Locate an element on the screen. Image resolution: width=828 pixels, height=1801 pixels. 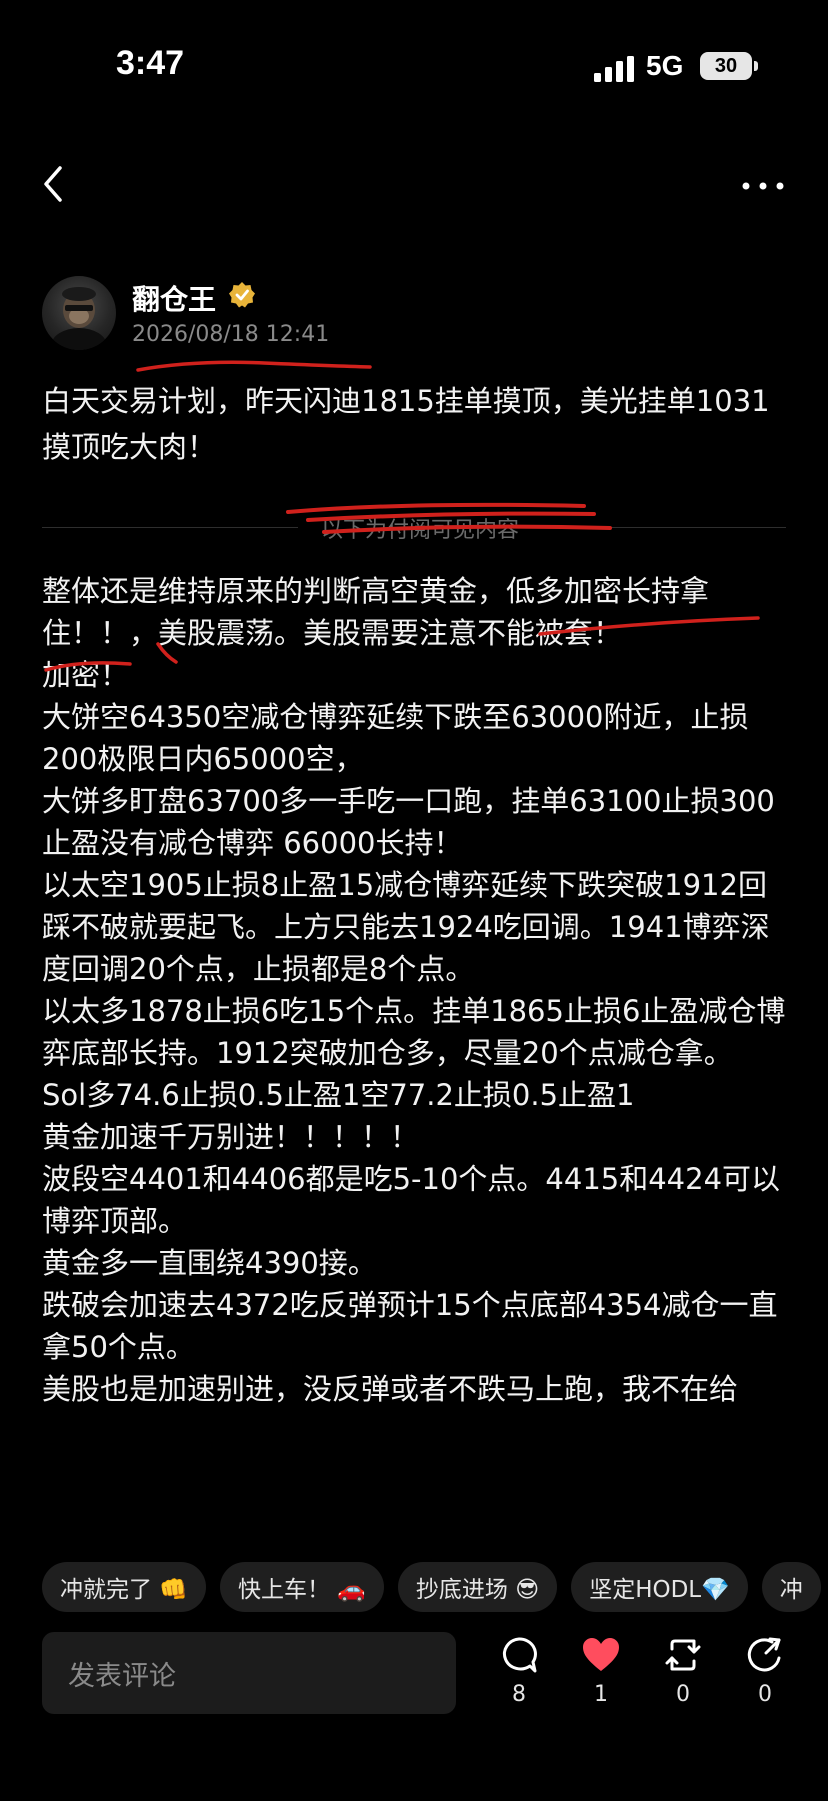
ape-avatar-icon is located at coordinates (79, 318).